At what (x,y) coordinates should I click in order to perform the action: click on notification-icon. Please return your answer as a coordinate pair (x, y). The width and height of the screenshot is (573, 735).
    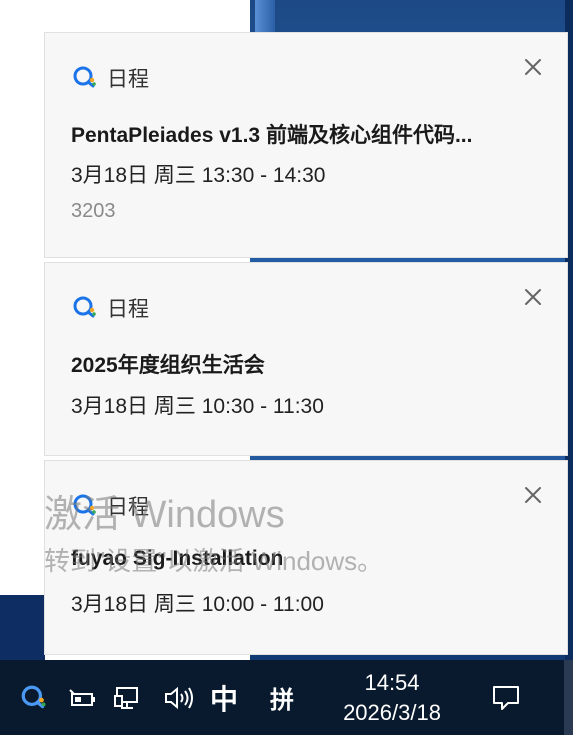
    Looking at the image, I should click on (506, 697).